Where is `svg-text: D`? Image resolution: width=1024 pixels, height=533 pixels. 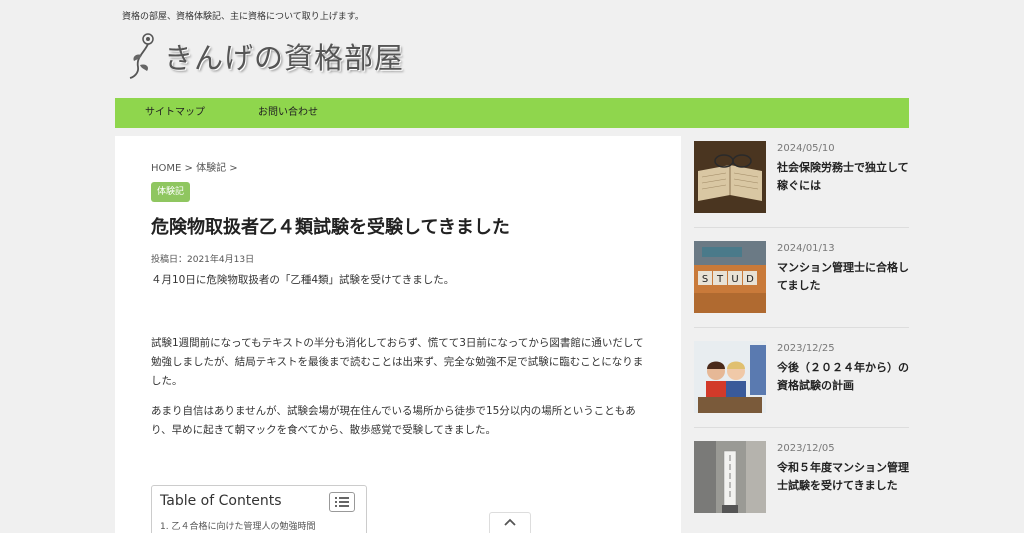
svg-text: D is located at coordinates (750, 279).